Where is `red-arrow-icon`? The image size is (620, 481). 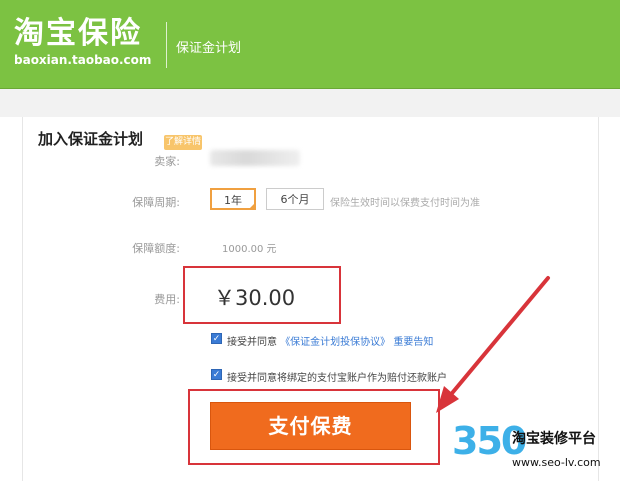
red-arrow-icon is located at coordinates (493, 344).